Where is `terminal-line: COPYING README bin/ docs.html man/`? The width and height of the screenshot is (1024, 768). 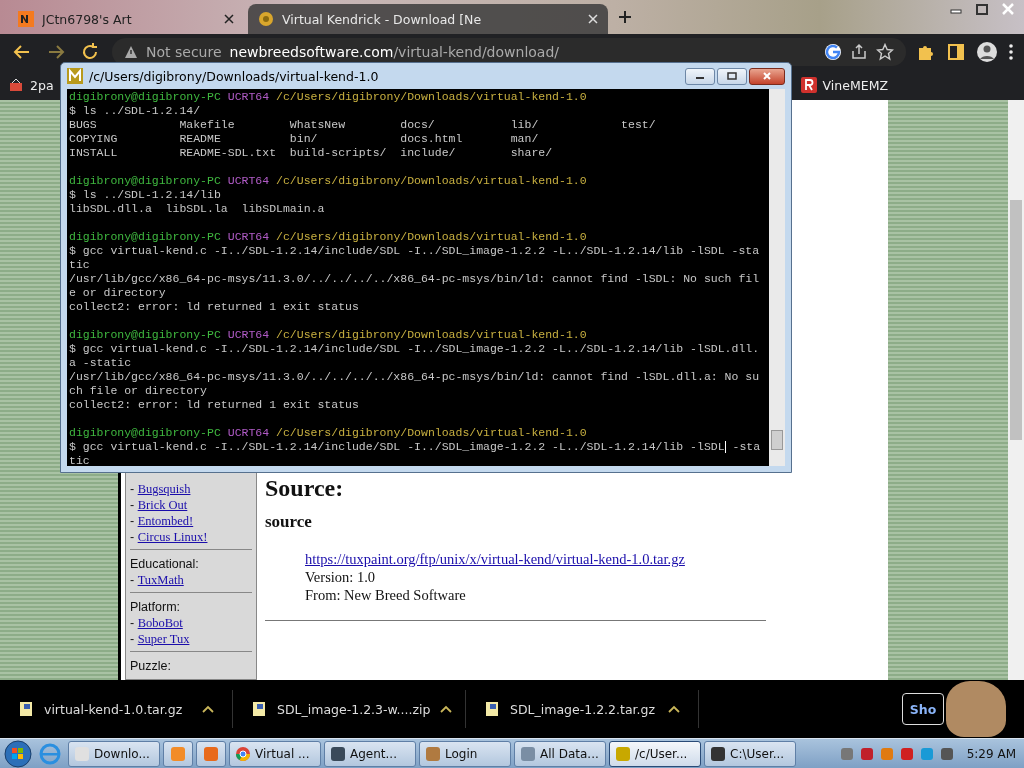 terminal-line: COPYING README bin/ docs.html man/ is located at coordinates (304, 139).